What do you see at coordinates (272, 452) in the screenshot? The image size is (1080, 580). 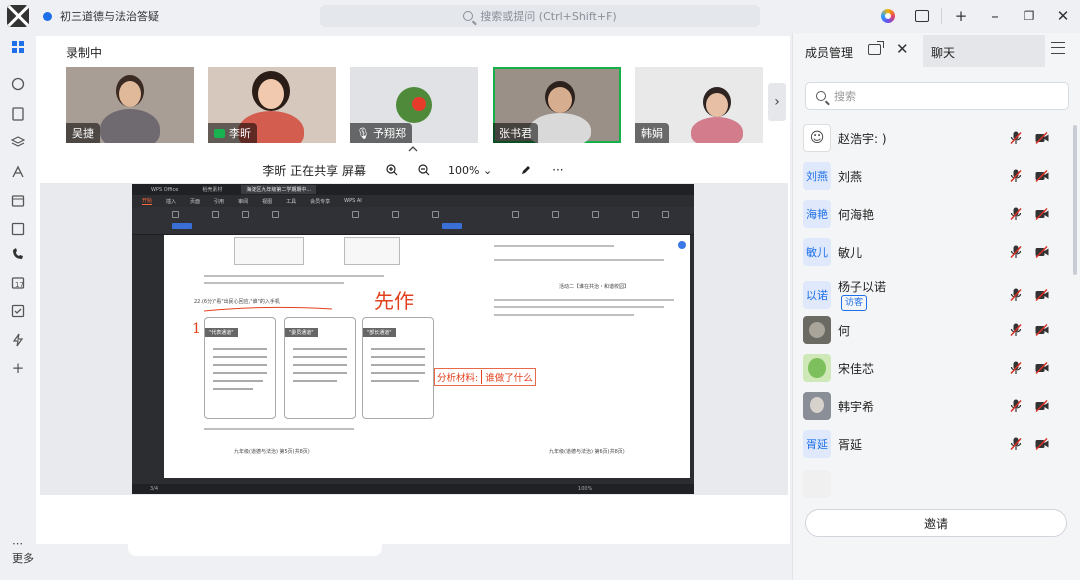 I see `page-footer-left: 九年级(道德与法治) 第5页(共8页)` at bounding box center [272, 452].